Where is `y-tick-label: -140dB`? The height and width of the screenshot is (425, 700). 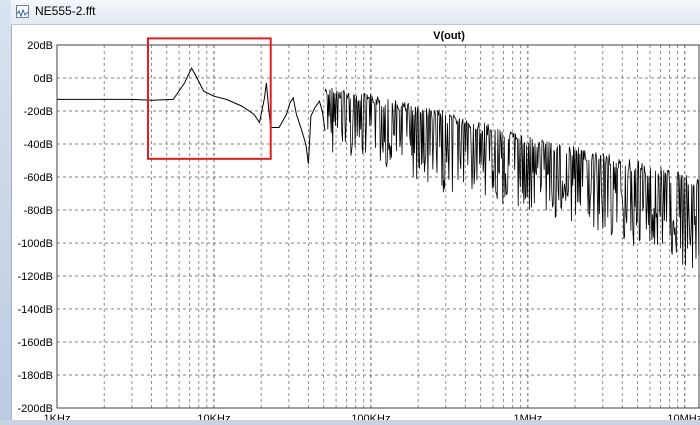 y-tick-label: -140dB is located at coordinates (35, 310).